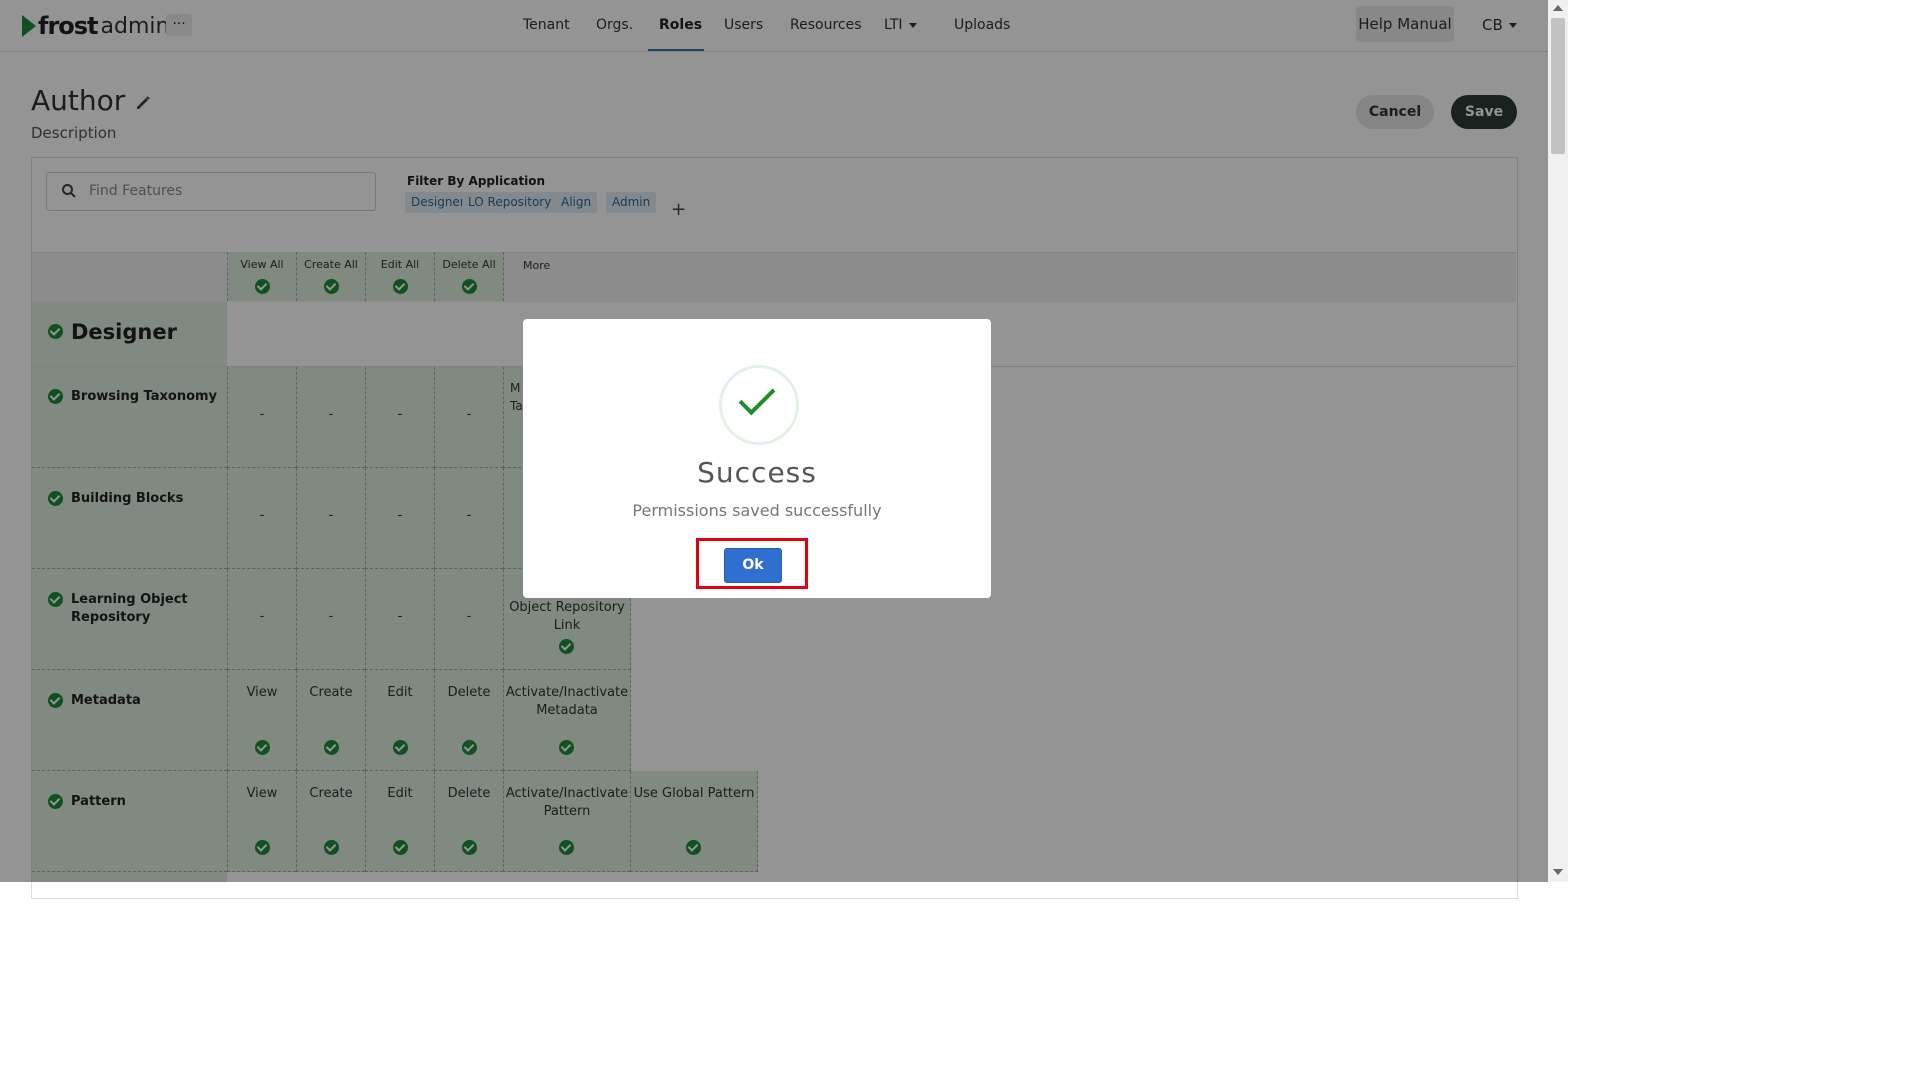 The height and width of the screenshot is (1080, 1920). What do you see at coordinates (753, 565) in the screenshot?
I see `ok-button: Ok` at bounding box center [753, 565].